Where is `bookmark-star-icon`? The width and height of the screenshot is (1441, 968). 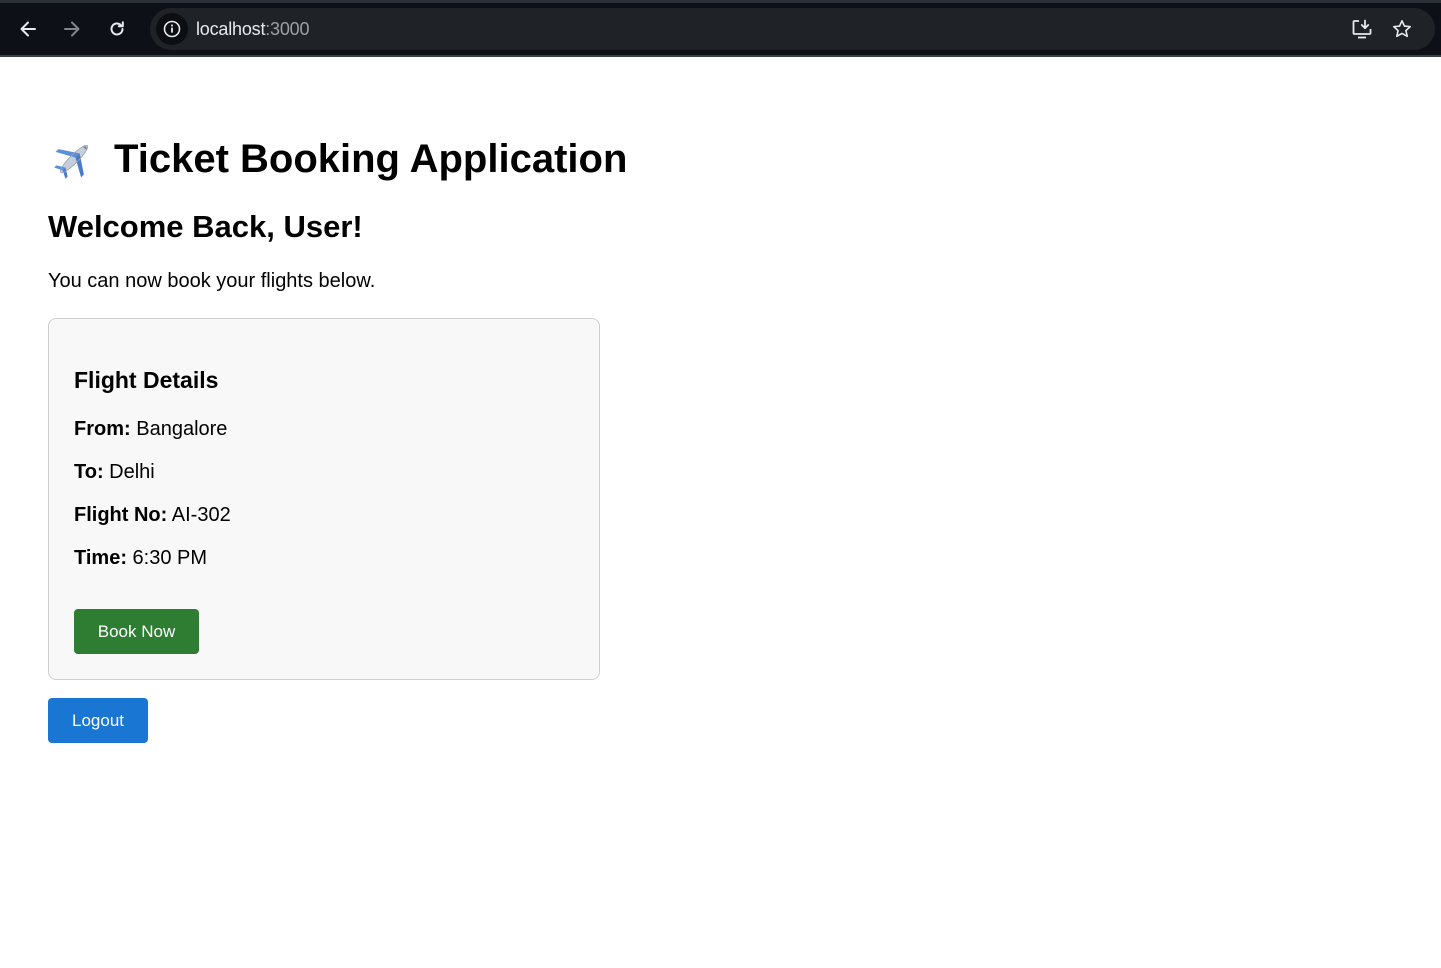 bookmark-star-icon is located at coordinates (1402, 29).